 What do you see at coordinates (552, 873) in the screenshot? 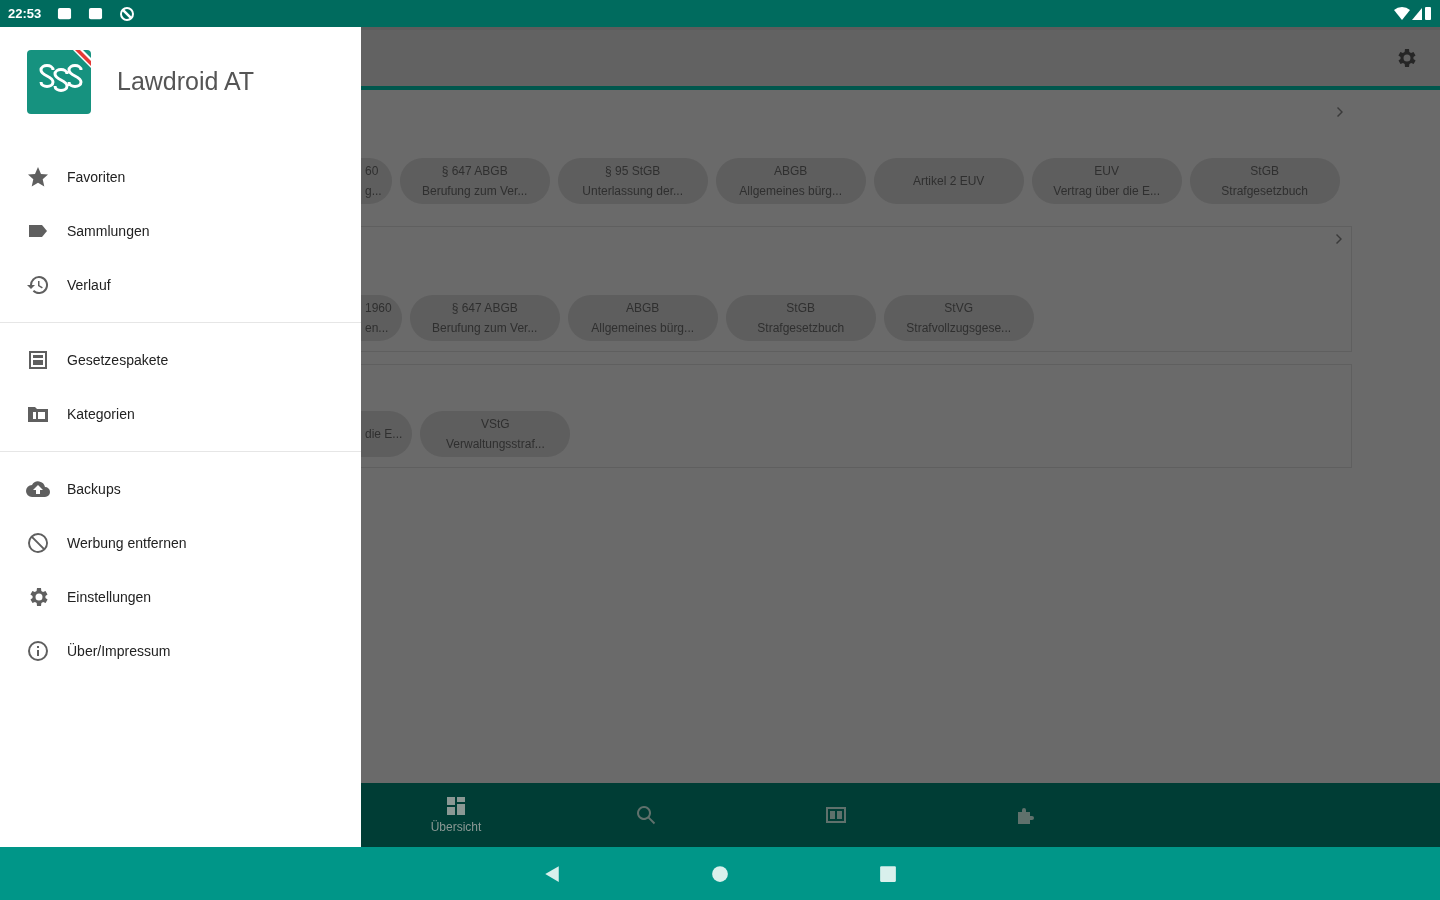
I see `back-button` at bounding box center [552, 873].